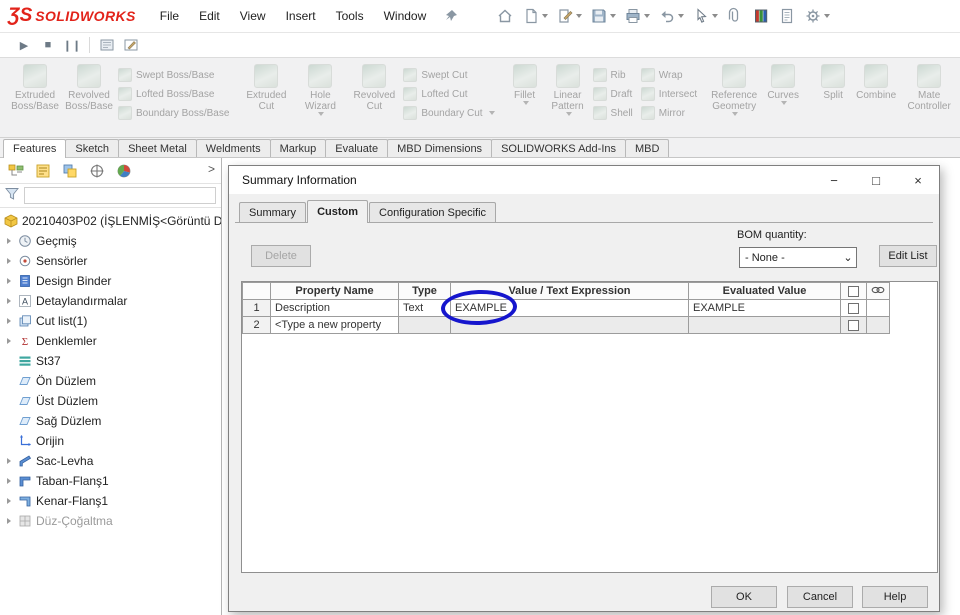  I want to click on rib-button: Rib, so click(612, 75).